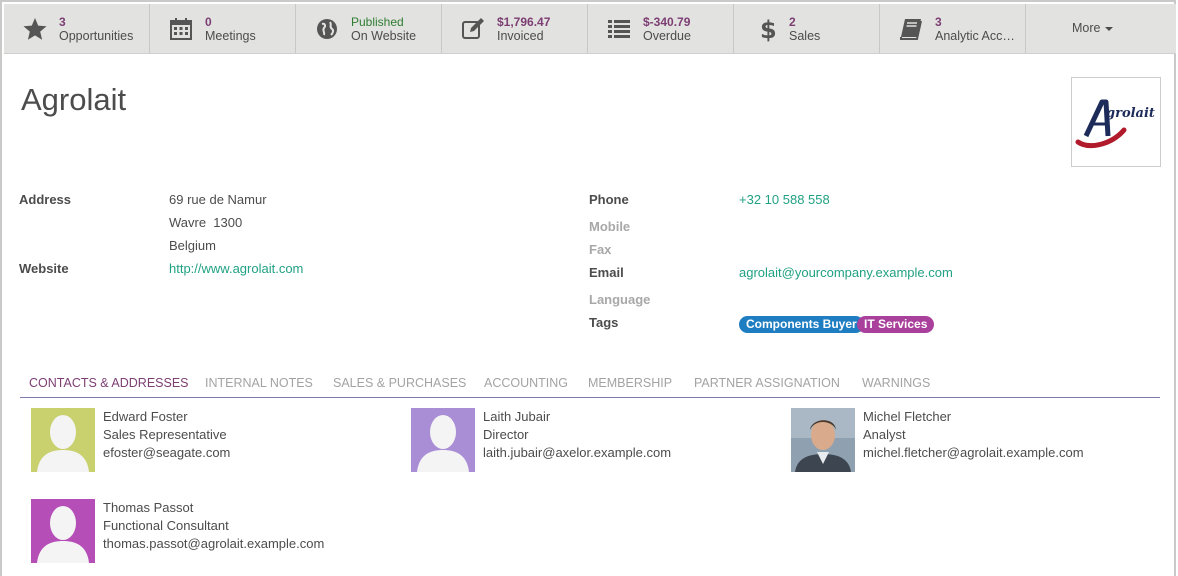 This screenshot has height=576, width=1178. What do you see at coordinates (577, 452) in the screenshot?
I see `contact-email: laith.jubair@axelor.example.com` at bounding box center [577, 452].